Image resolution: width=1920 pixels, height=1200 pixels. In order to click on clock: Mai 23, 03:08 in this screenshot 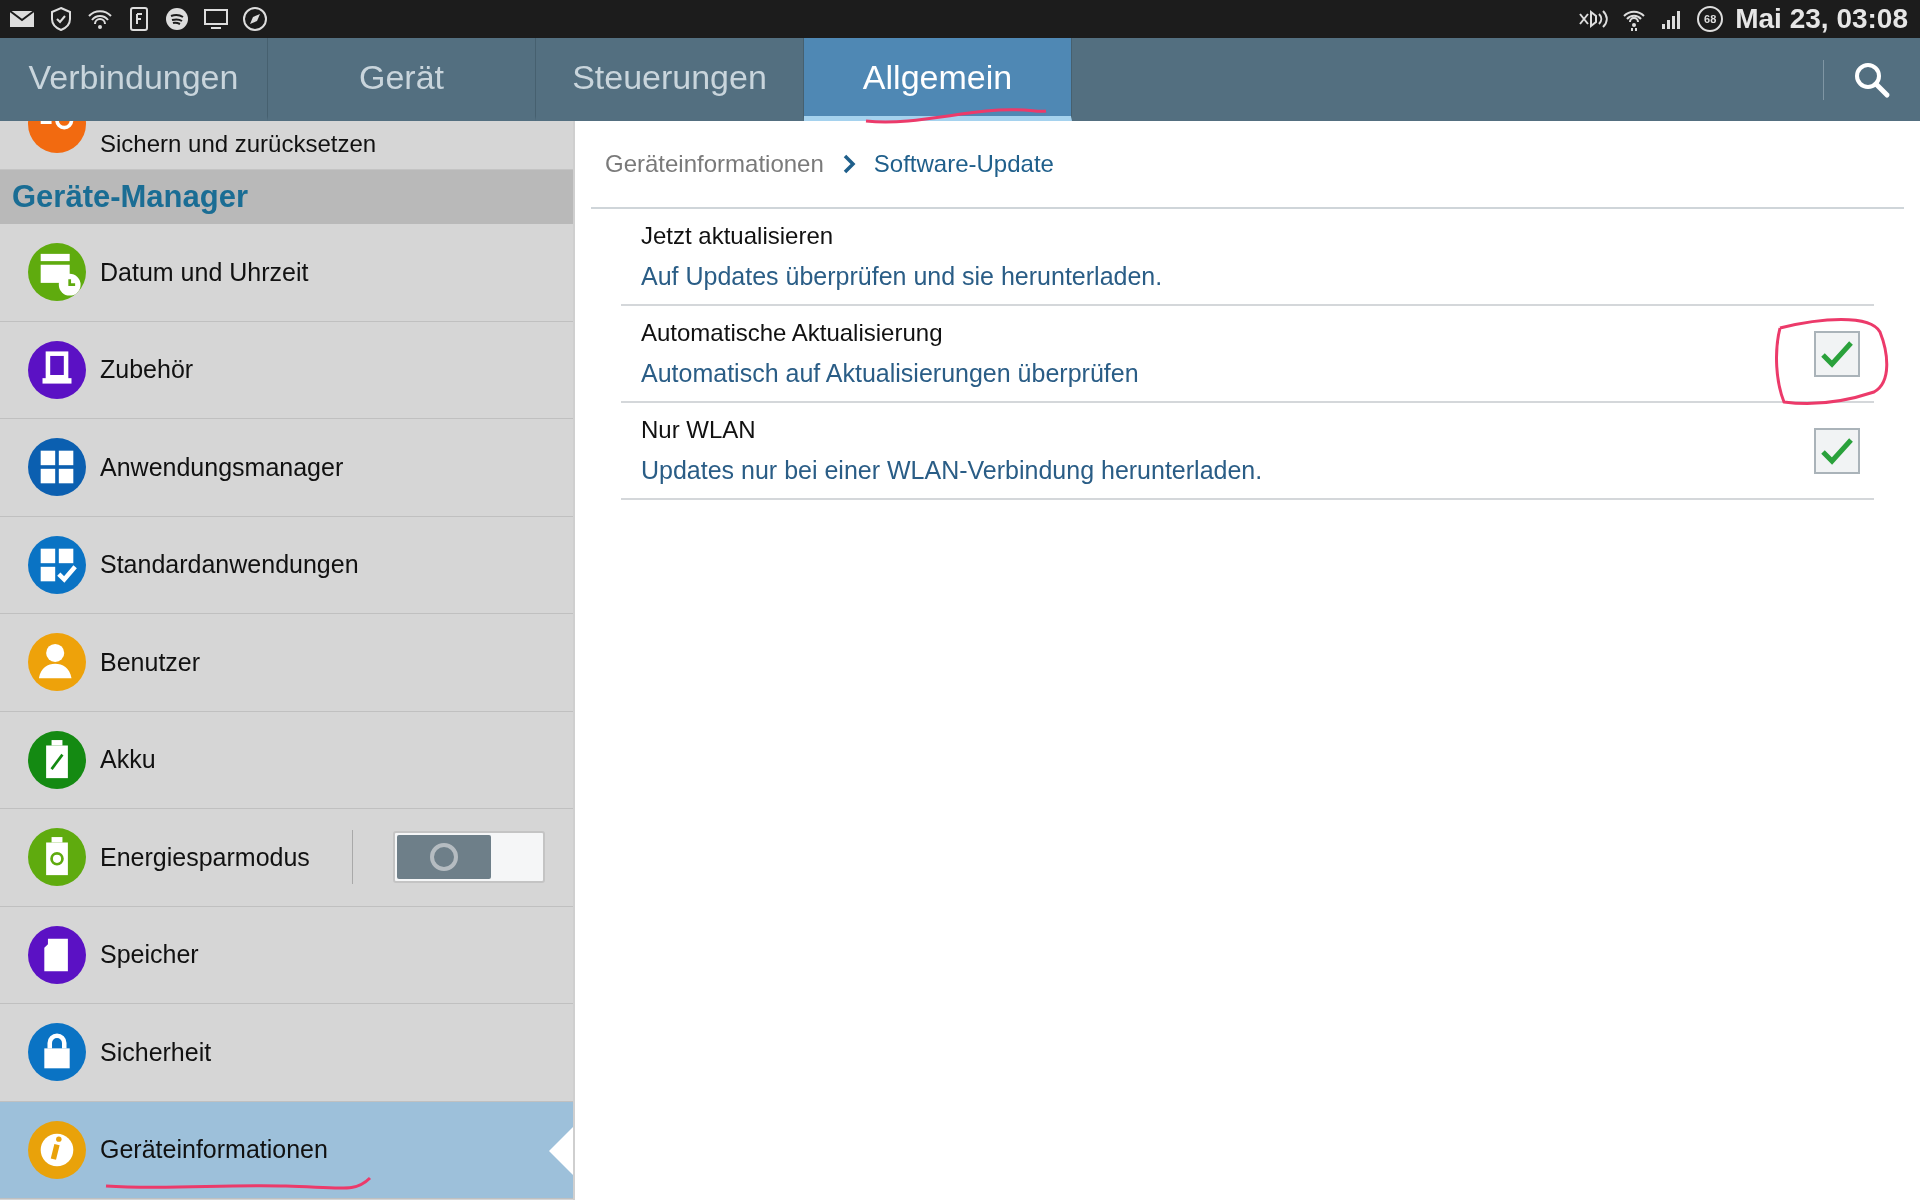, I will do `click(1822, 19)`.